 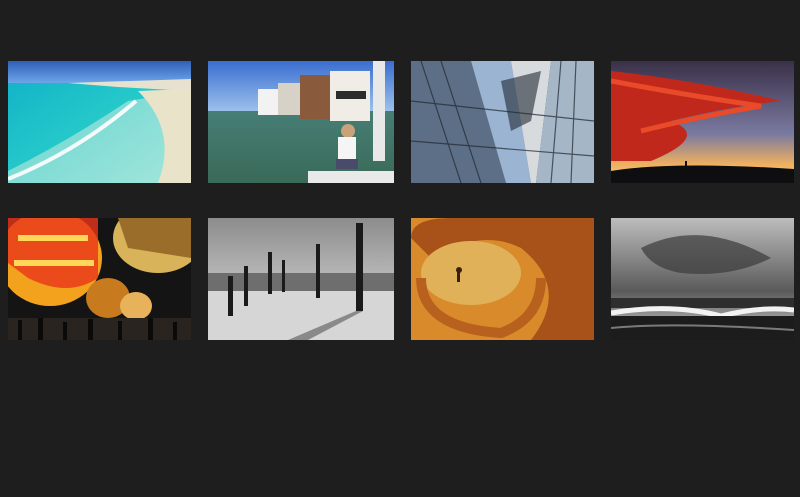 What do you see at coordinates (301, 279) in the screenshot?
I see `thumbnail-pier-posts-beach-bw` at bounding box center [301, 279].